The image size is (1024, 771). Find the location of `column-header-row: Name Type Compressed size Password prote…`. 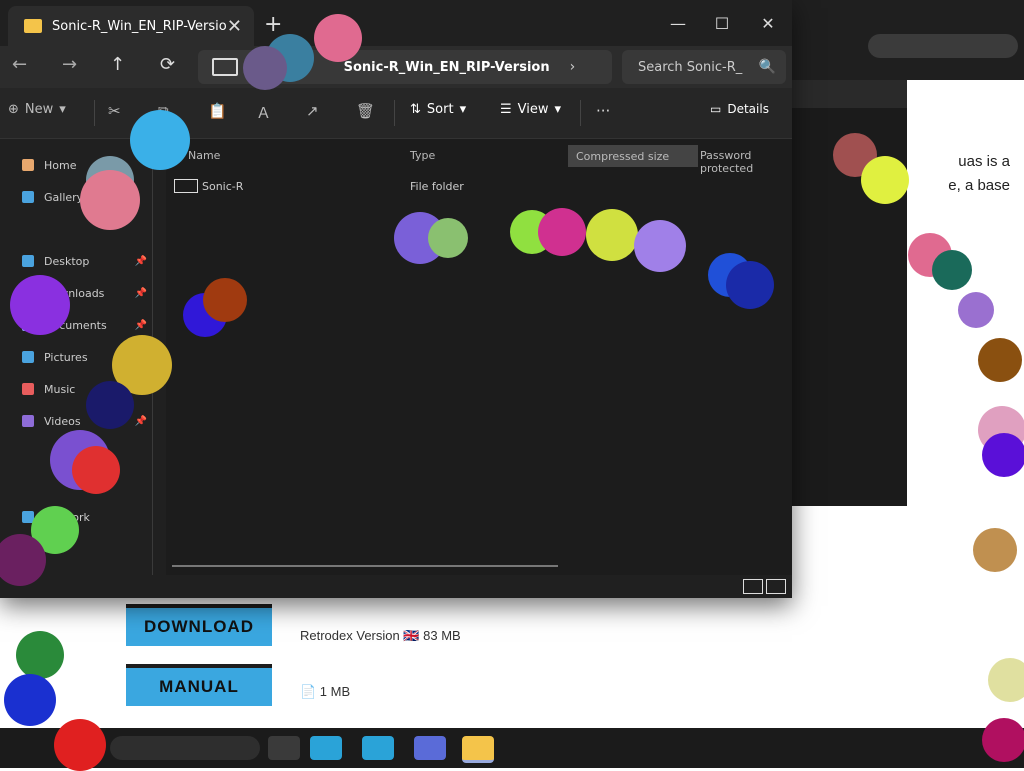

column-header-row: Name Type Compressed size Password prote… is located at coordinates (479, 160).